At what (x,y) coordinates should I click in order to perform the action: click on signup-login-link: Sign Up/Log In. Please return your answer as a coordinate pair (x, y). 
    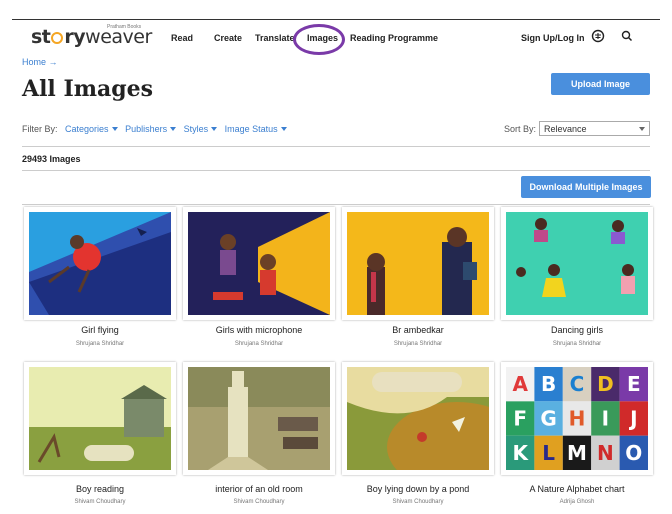
    Looking at the image, I should click on (553, 38).